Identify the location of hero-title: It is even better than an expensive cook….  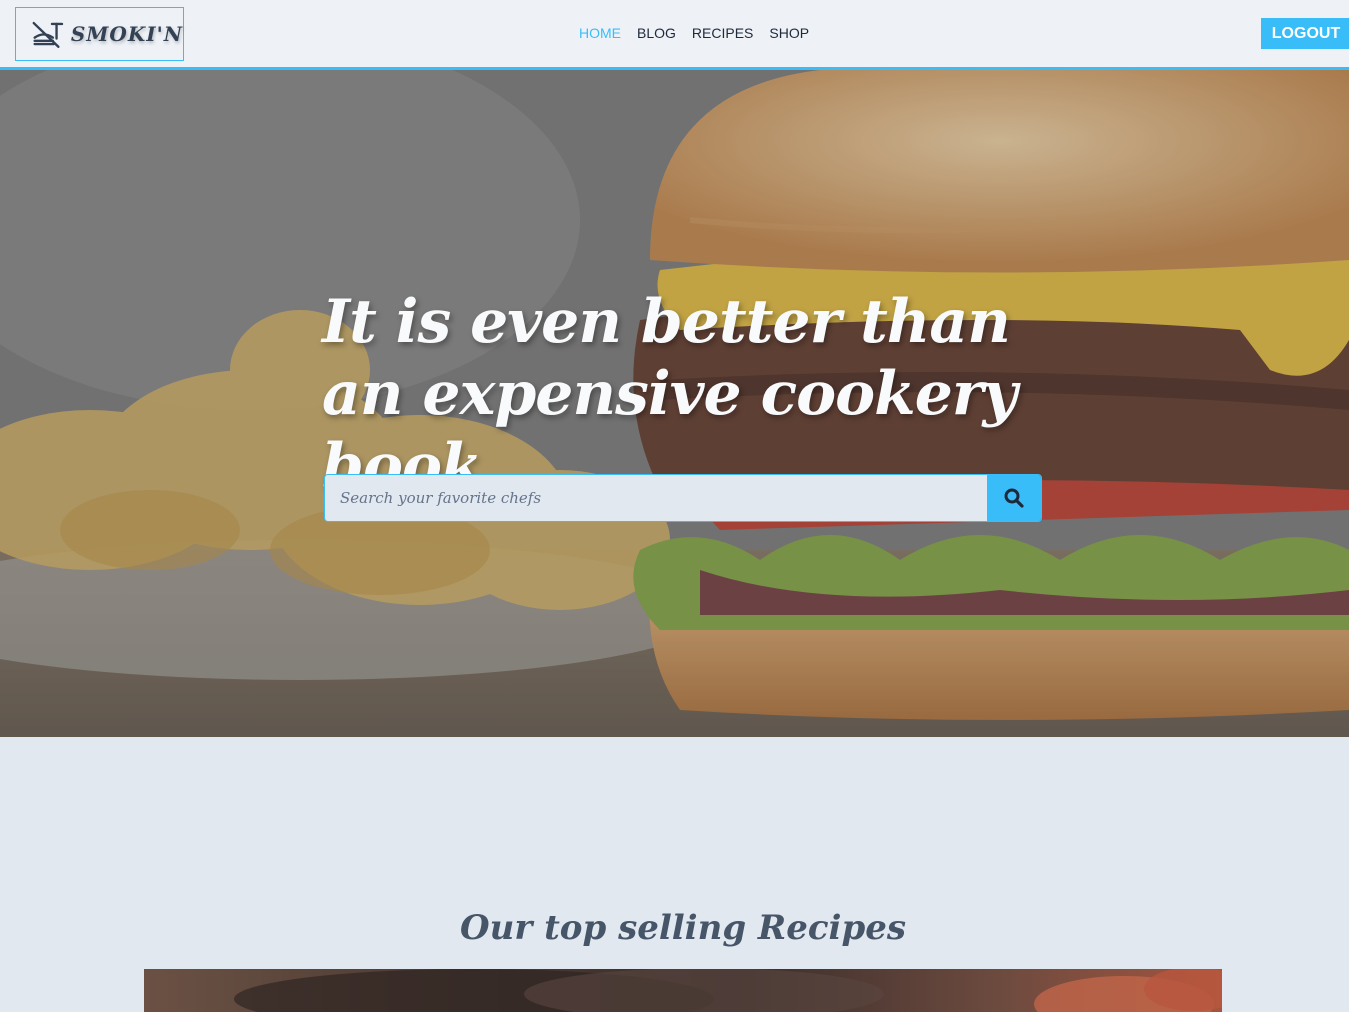
(669, 394).